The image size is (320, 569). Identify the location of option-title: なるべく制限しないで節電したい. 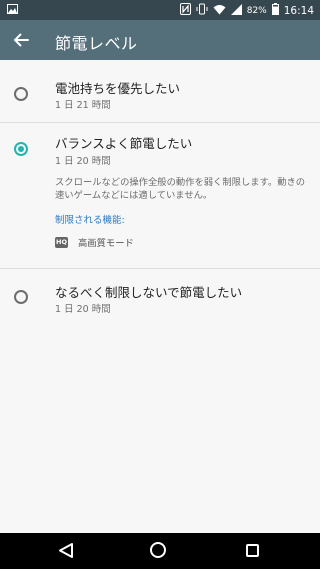
(149, 292).